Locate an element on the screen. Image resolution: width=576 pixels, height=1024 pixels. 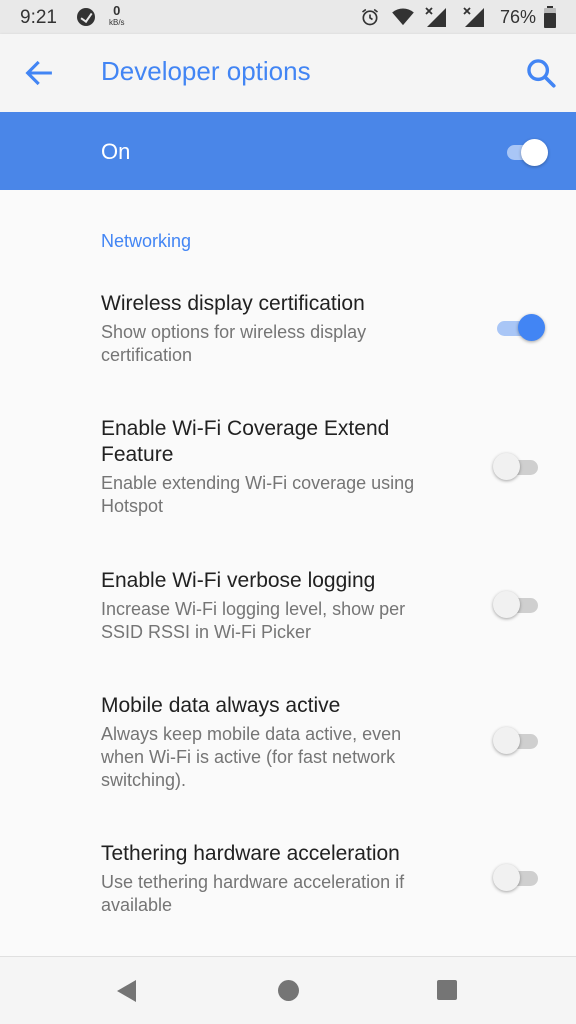
master-toggle-label: On is located at coordinates (116, 151).